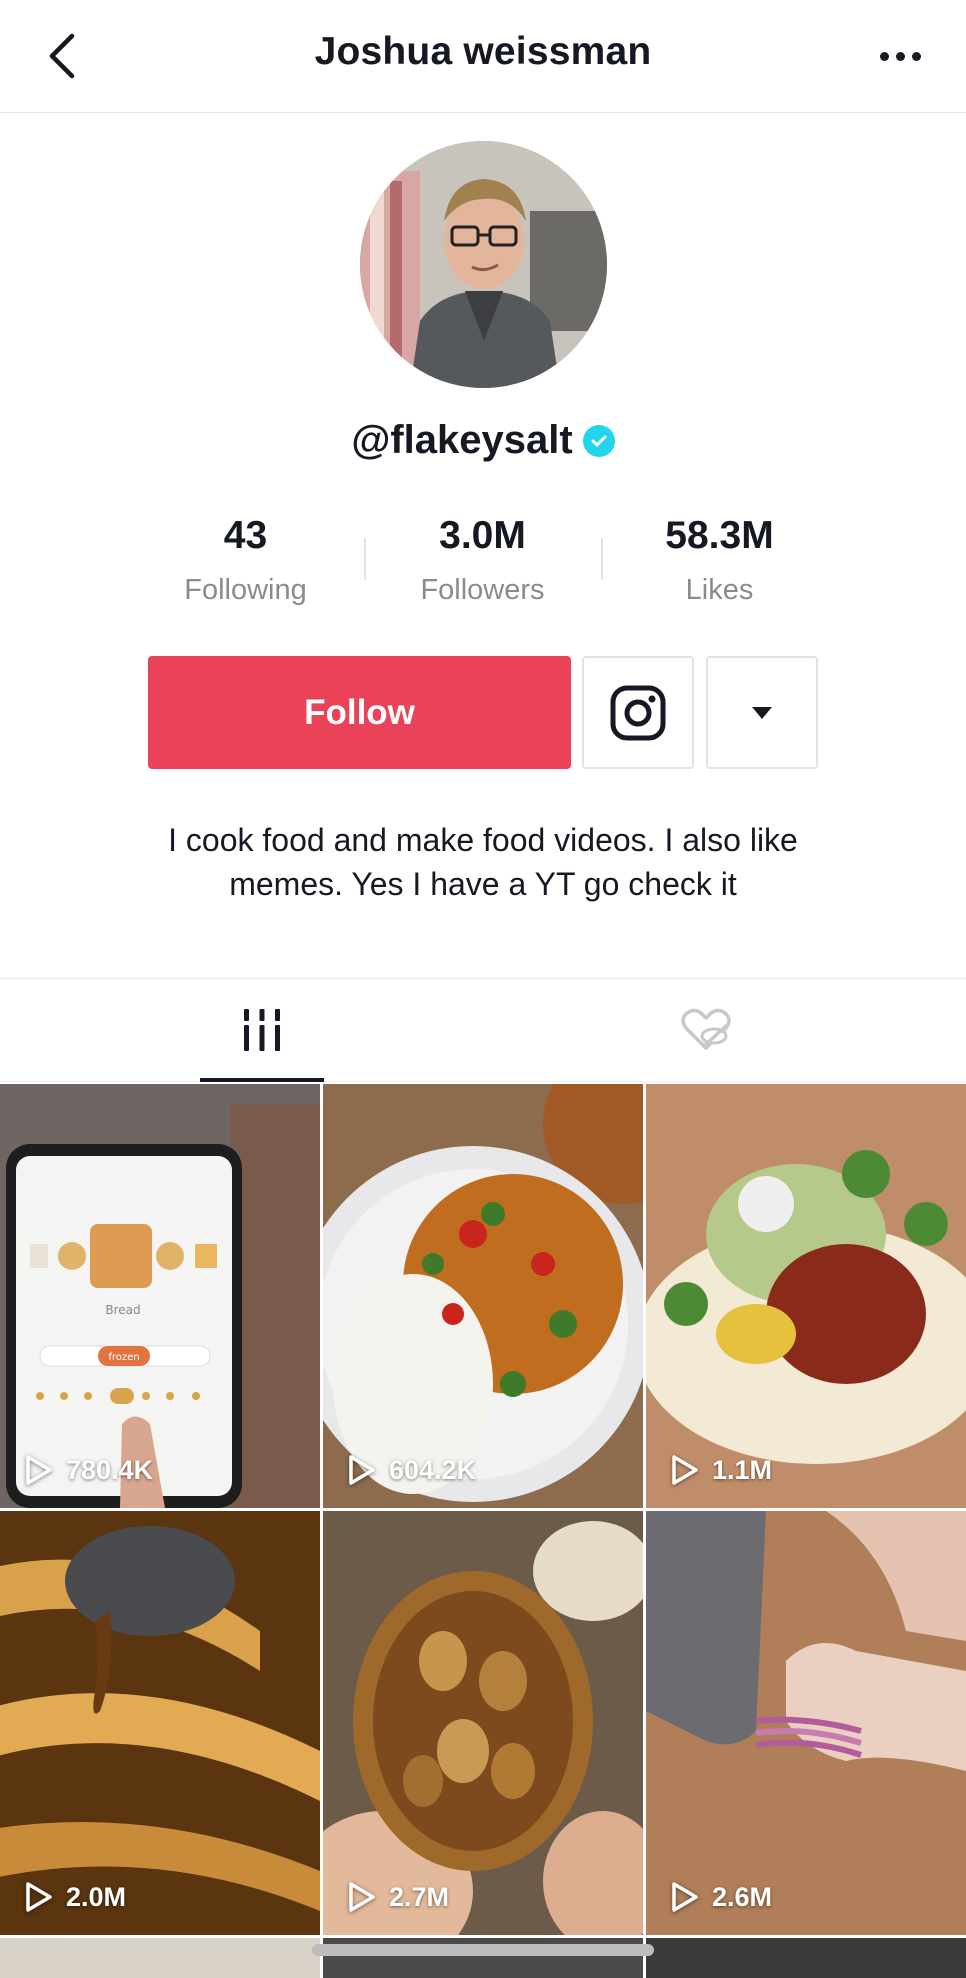  I want to click on profile-stats: 43 Following 3.0M Followers 58.3M Likes, so click(483, 563).